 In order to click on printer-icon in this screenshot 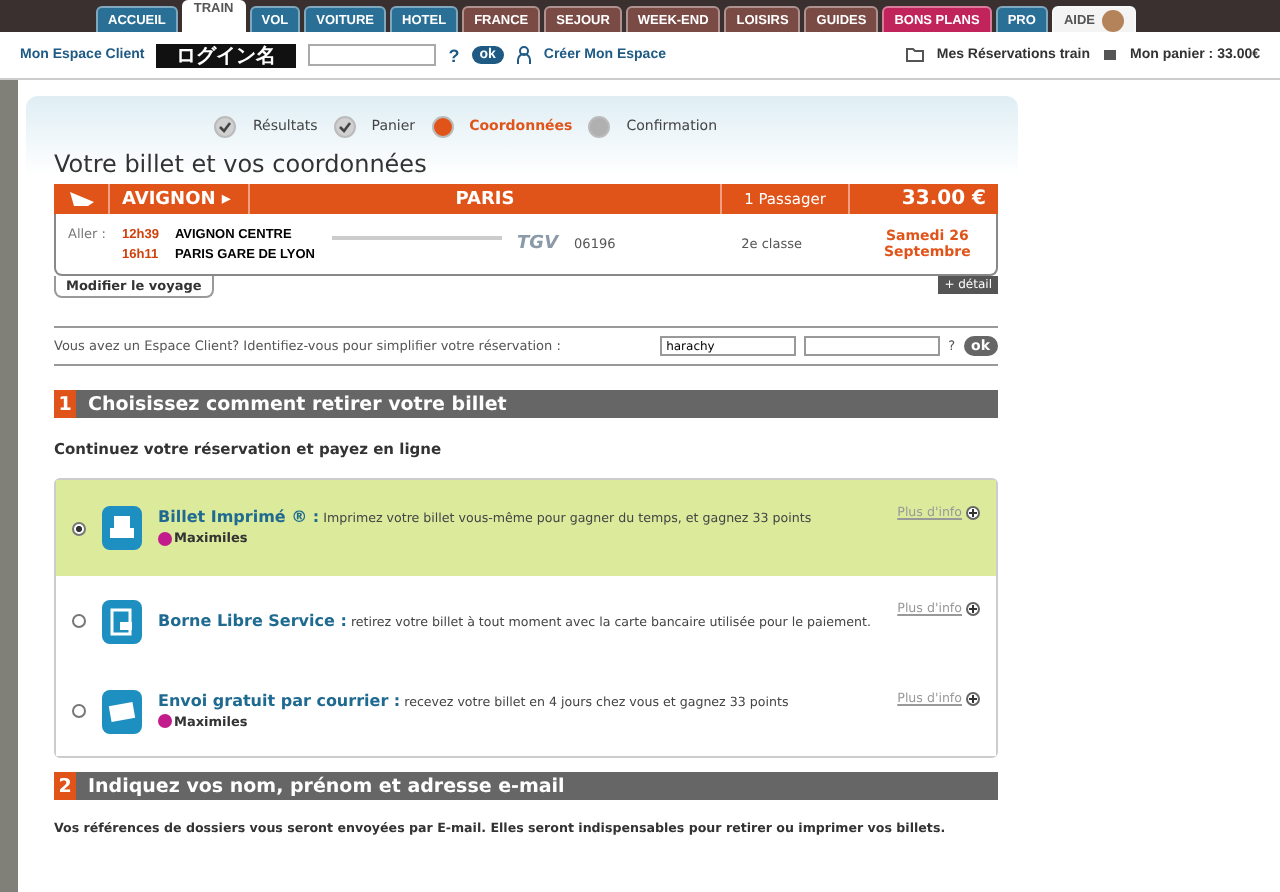, I will do `click(122, 528)`.